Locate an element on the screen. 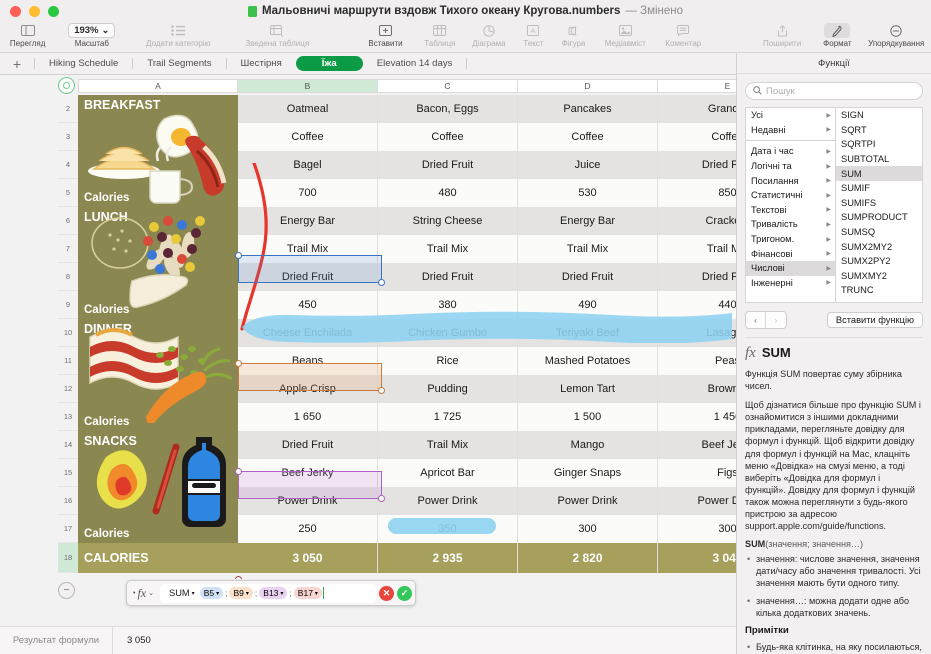 The width and height of the screenshot is (931, 654). row-header-6: 6 is located at coordinates (68, 221).